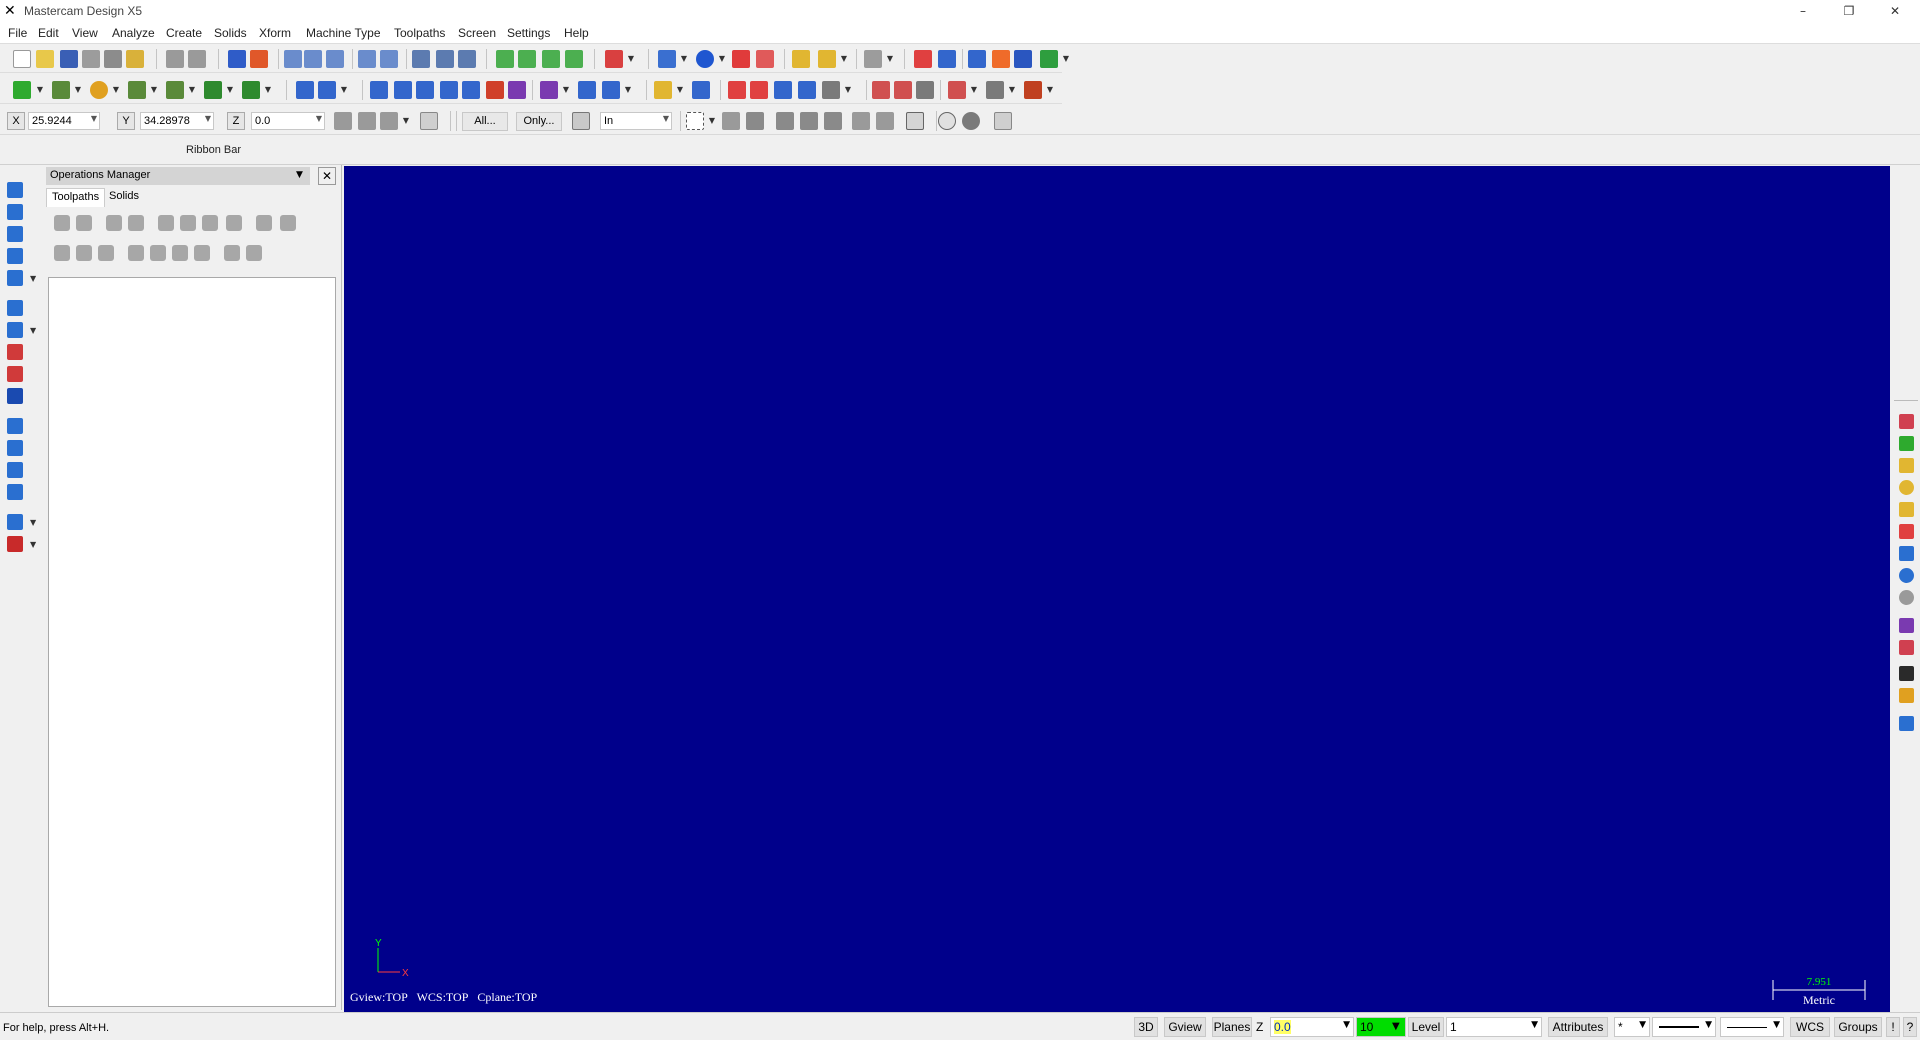 The height and width of the screenshot is (1040, 1920). Describe the element at coordinates (1906, 421) in the screenshot. I see `mru-analyze-icon` at that location.